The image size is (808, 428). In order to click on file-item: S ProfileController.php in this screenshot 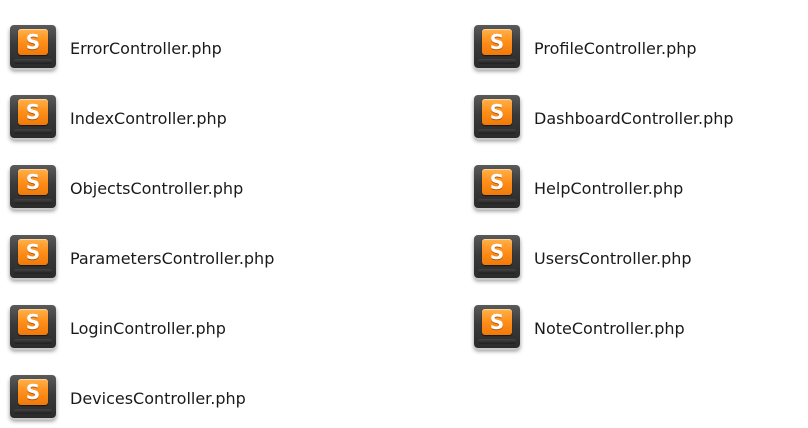, I will do `click(640, 48)`.